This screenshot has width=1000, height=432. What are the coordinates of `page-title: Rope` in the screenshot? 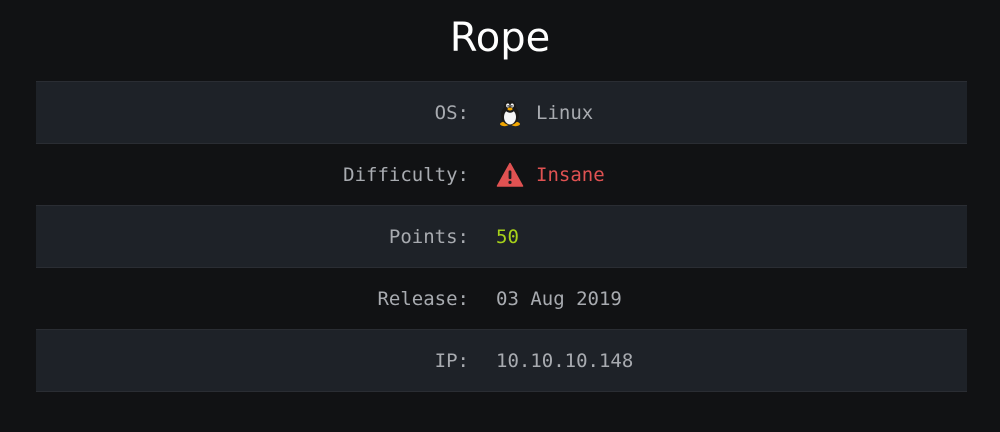 It's located at (500, 38).